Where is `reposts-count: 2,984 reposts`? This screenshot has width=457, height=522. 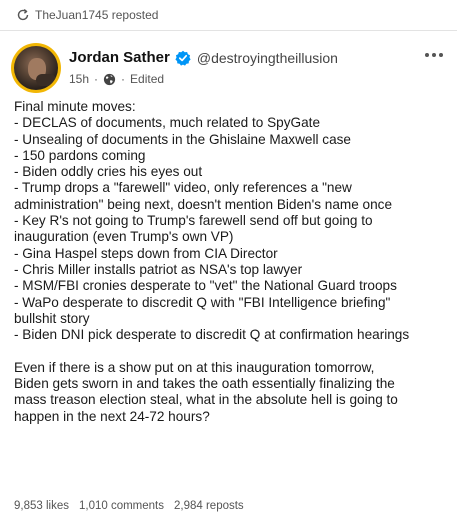
reposts-count: 2,984 reposts is located at coordinates (209, 506).